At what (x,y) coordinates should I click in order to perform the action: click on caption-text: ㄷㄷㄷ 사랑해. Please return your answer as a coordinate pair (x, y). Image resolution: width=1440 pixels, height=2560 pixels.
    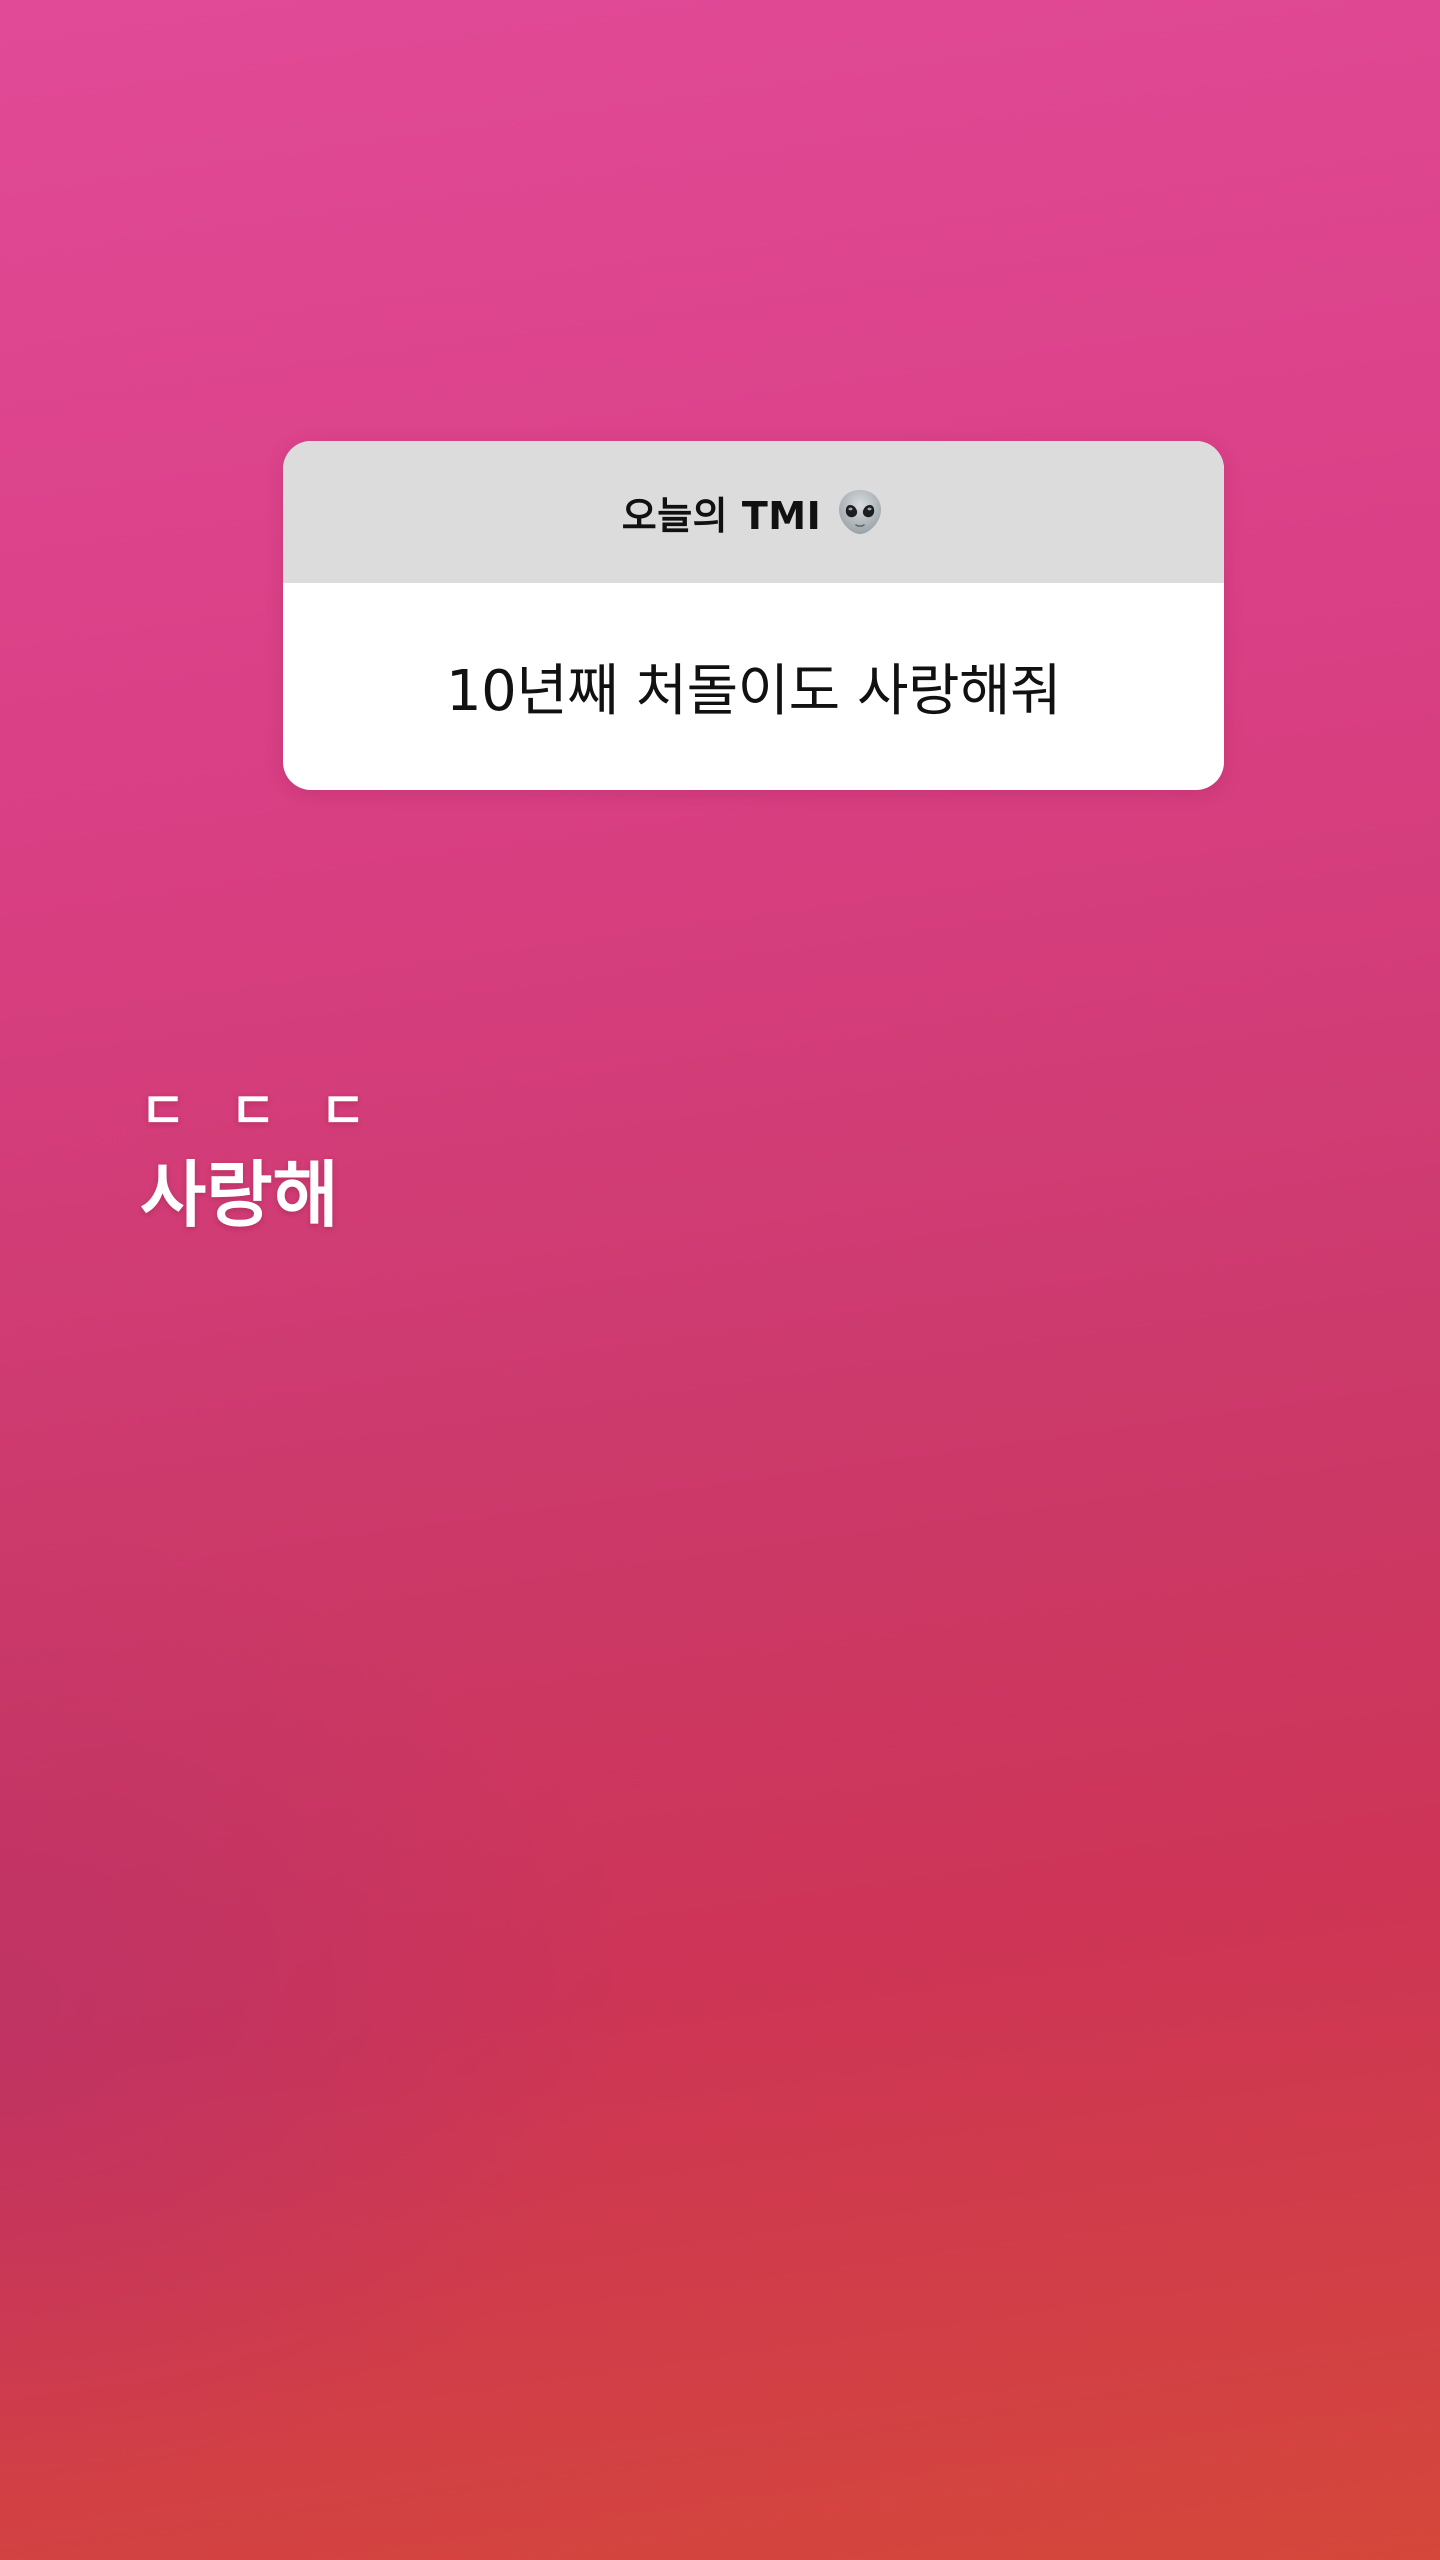
    Looking at the image, I should click on (275, 1159).